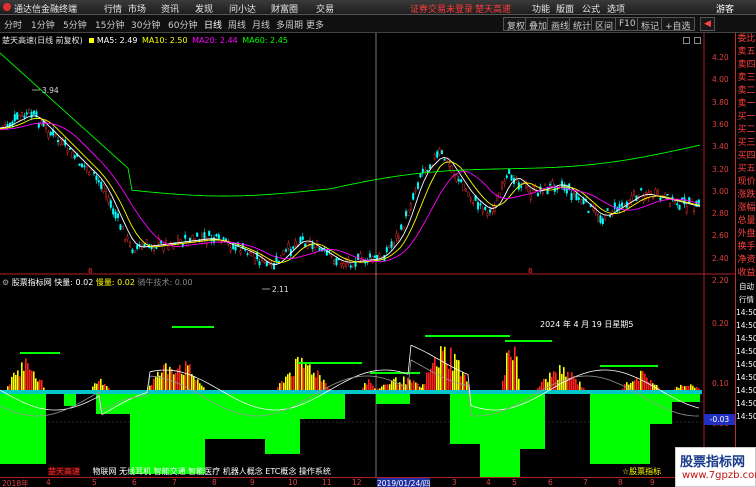 The height and width of the screenshot is (487, 756). I want to click on period-tab-60min: 60分钟, so click(182, 24).